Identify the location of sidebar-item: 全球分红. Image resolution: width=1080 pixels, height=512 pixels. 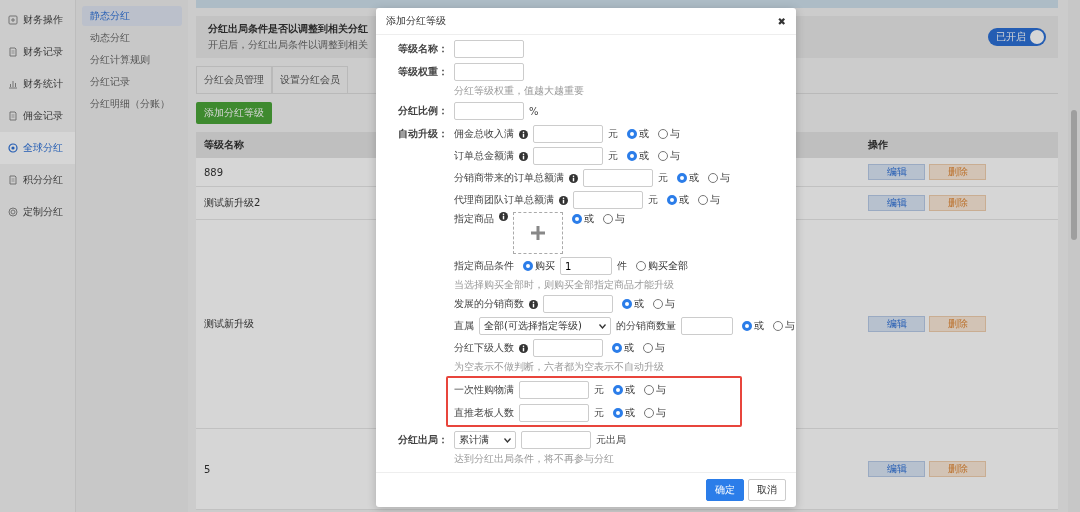
(37, 148).